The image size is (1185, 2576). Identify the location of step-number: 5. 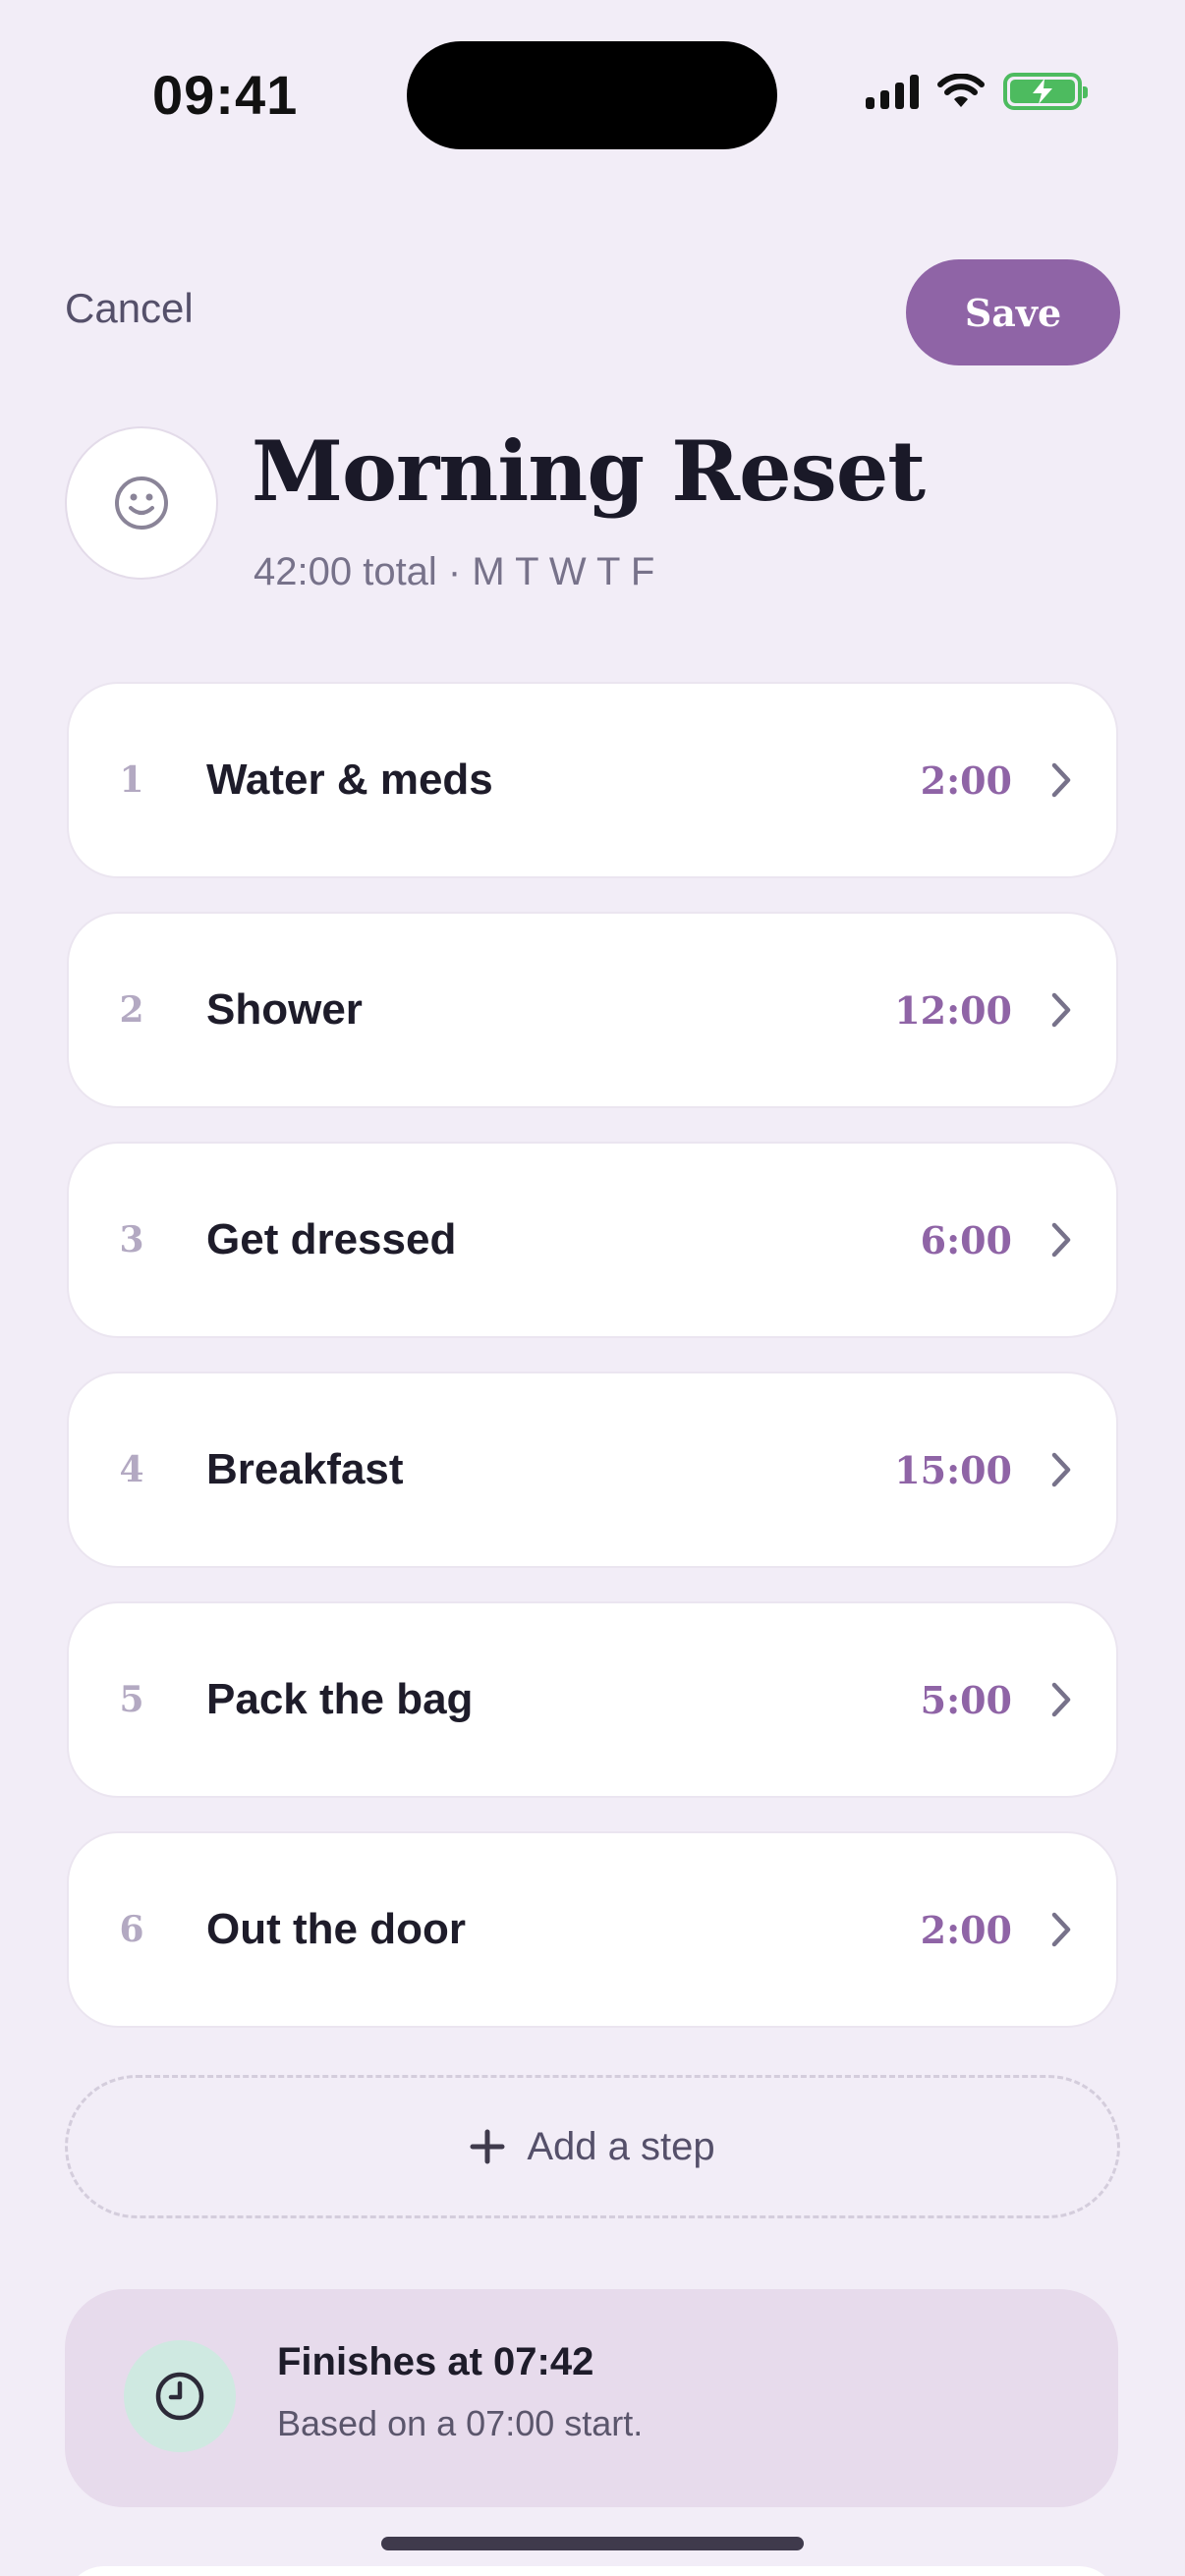
(132, 1699).